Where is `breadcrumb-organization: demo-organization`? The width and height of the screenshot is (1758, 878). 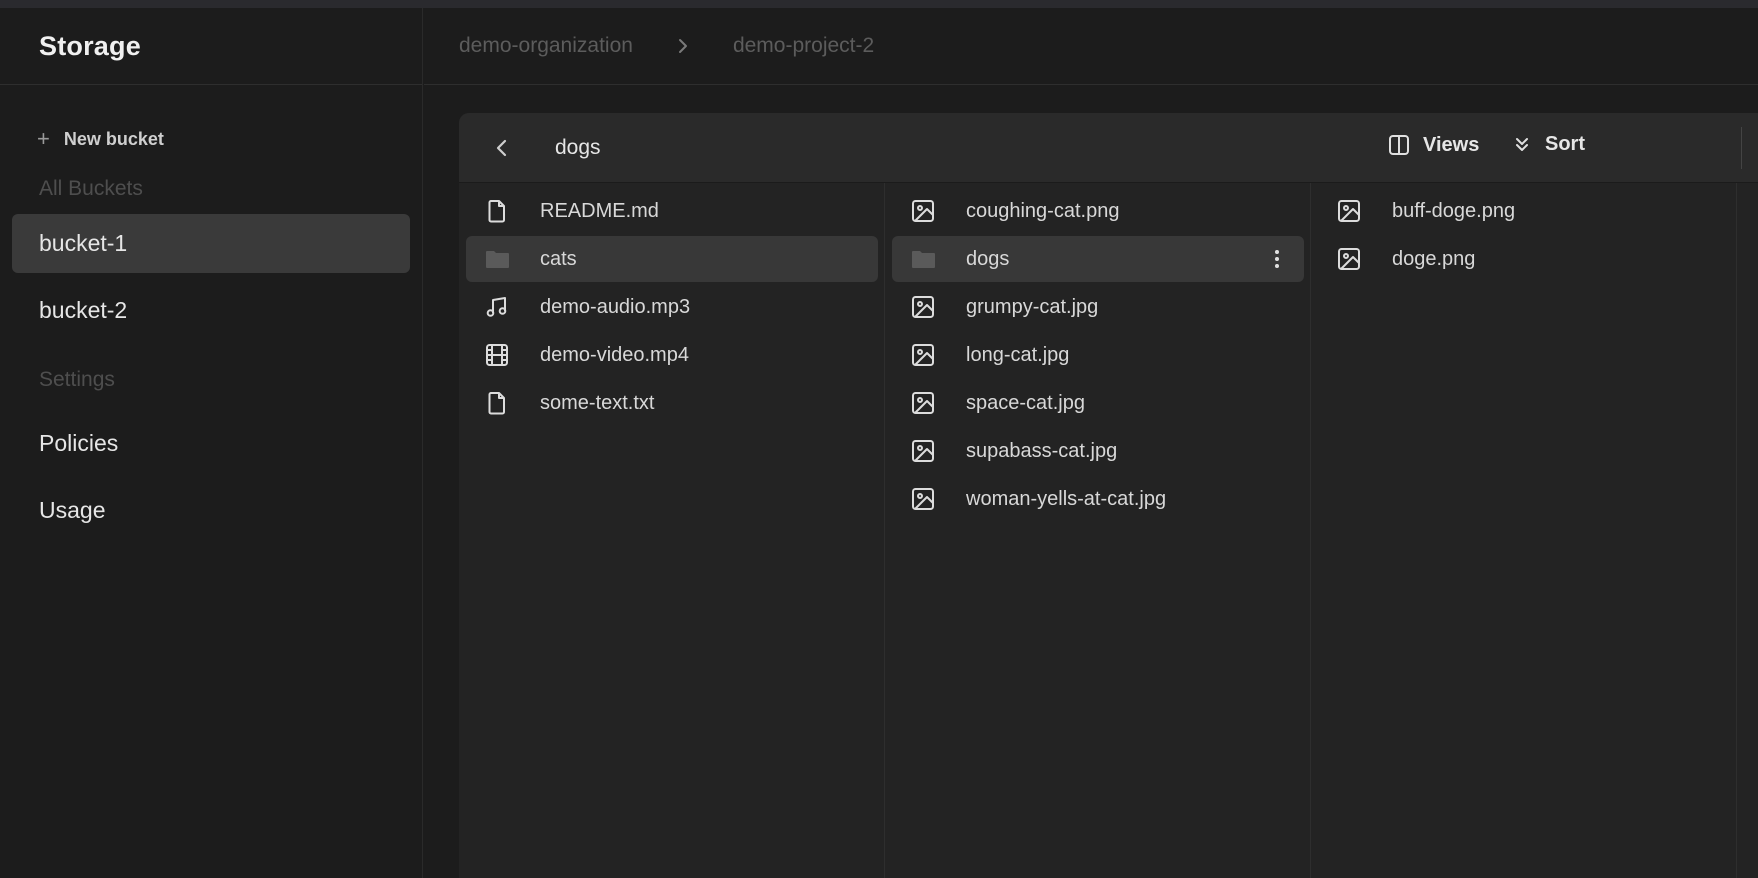 breadcrumb-organization: demo-organization is located at coordinates (546, 46).